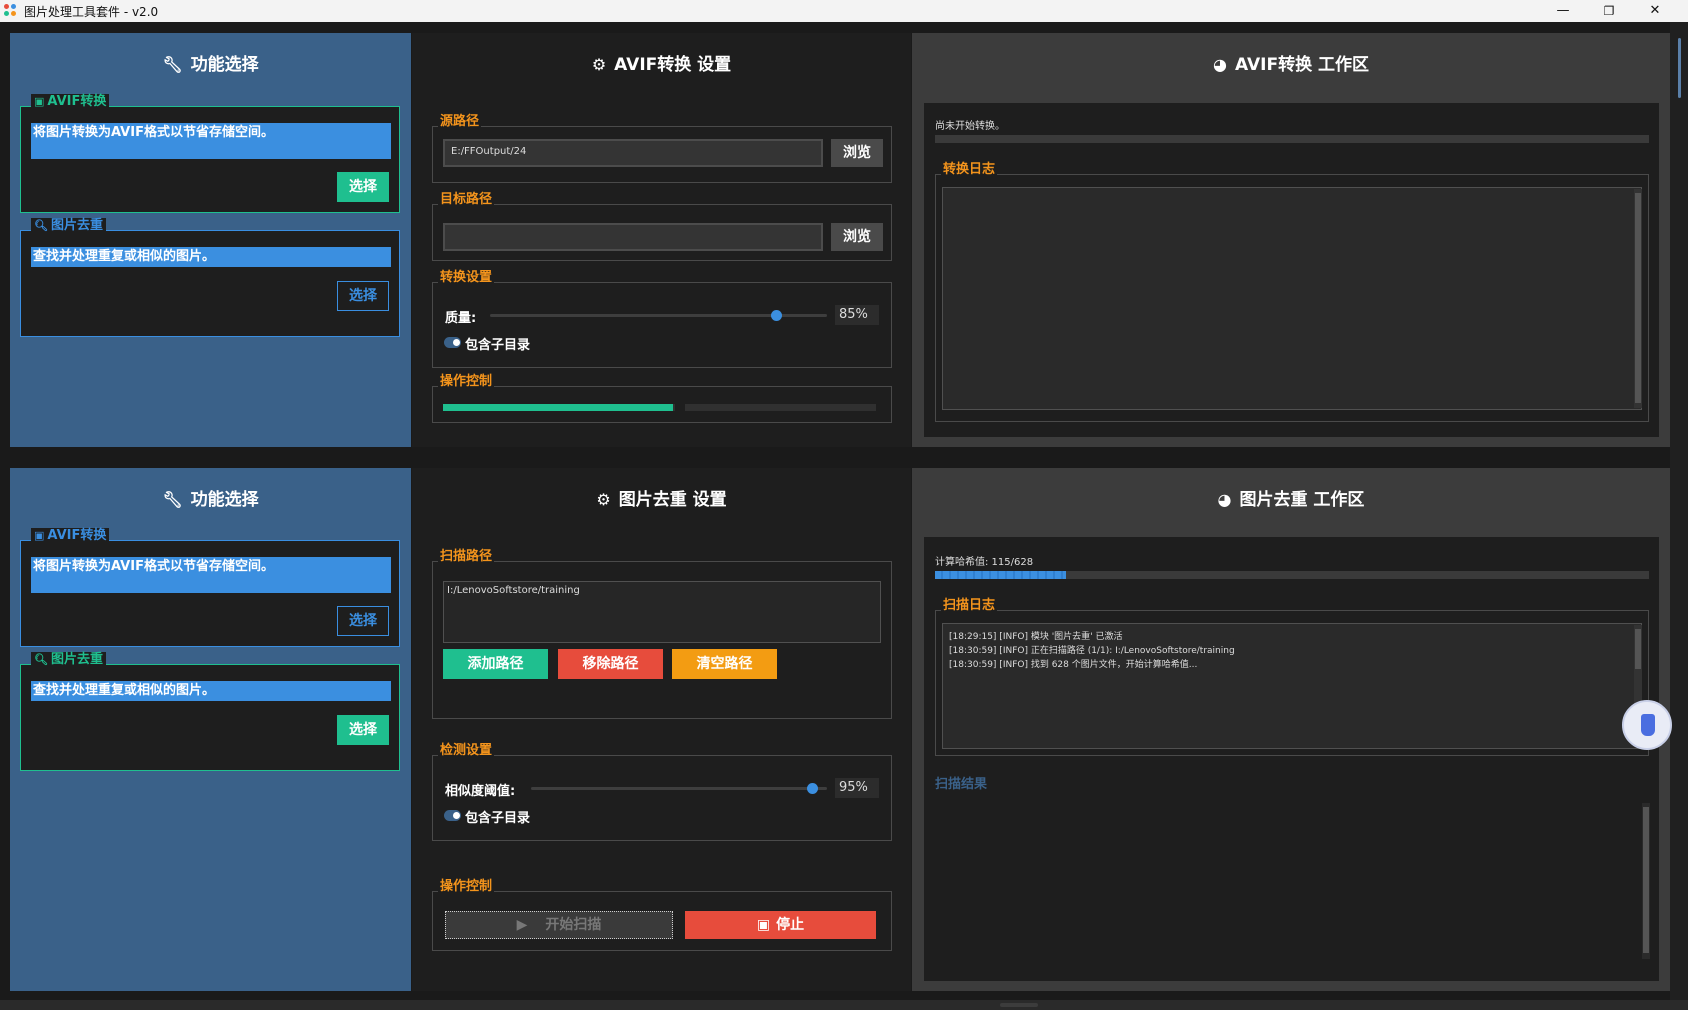 This screenshot has width=1688, height=1010. I want to click on similarity-slider, so click(679, 788).